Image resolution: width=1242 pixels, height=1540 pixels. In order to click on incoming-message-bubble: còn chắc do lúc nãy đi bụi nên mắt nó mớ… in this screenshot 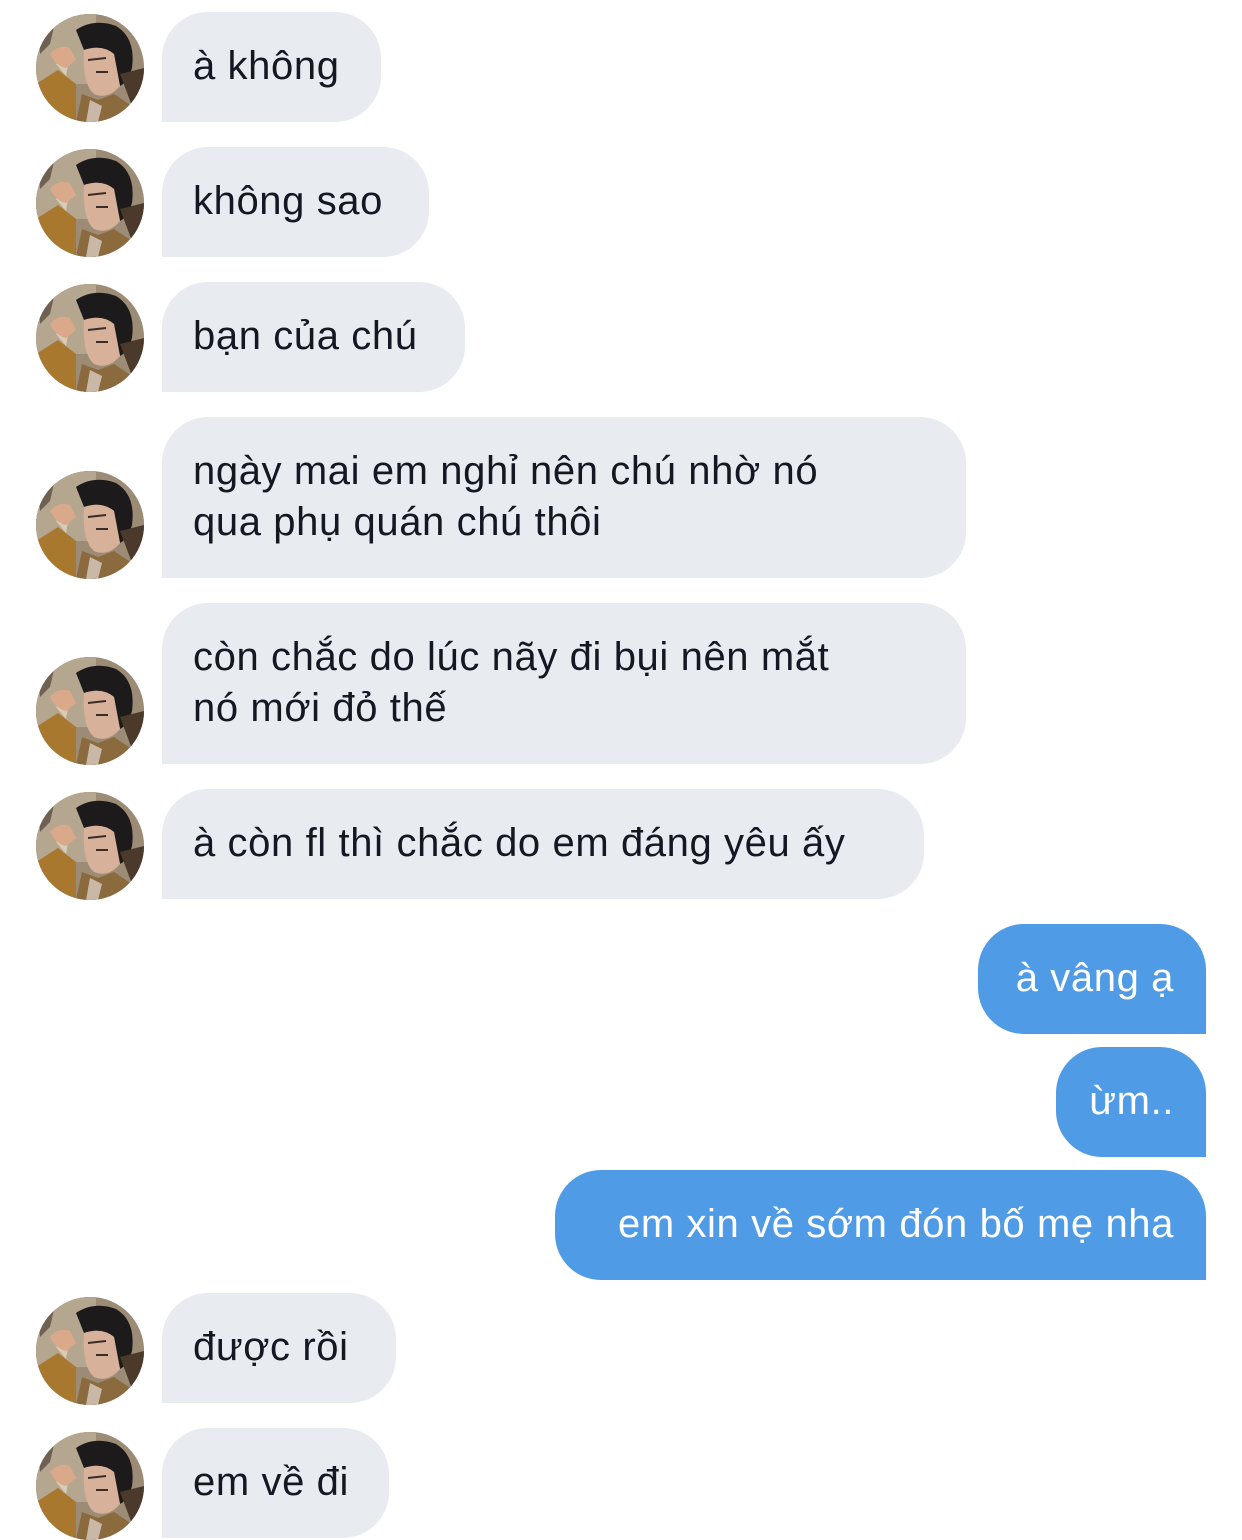, I will do `click(564, 683)`.